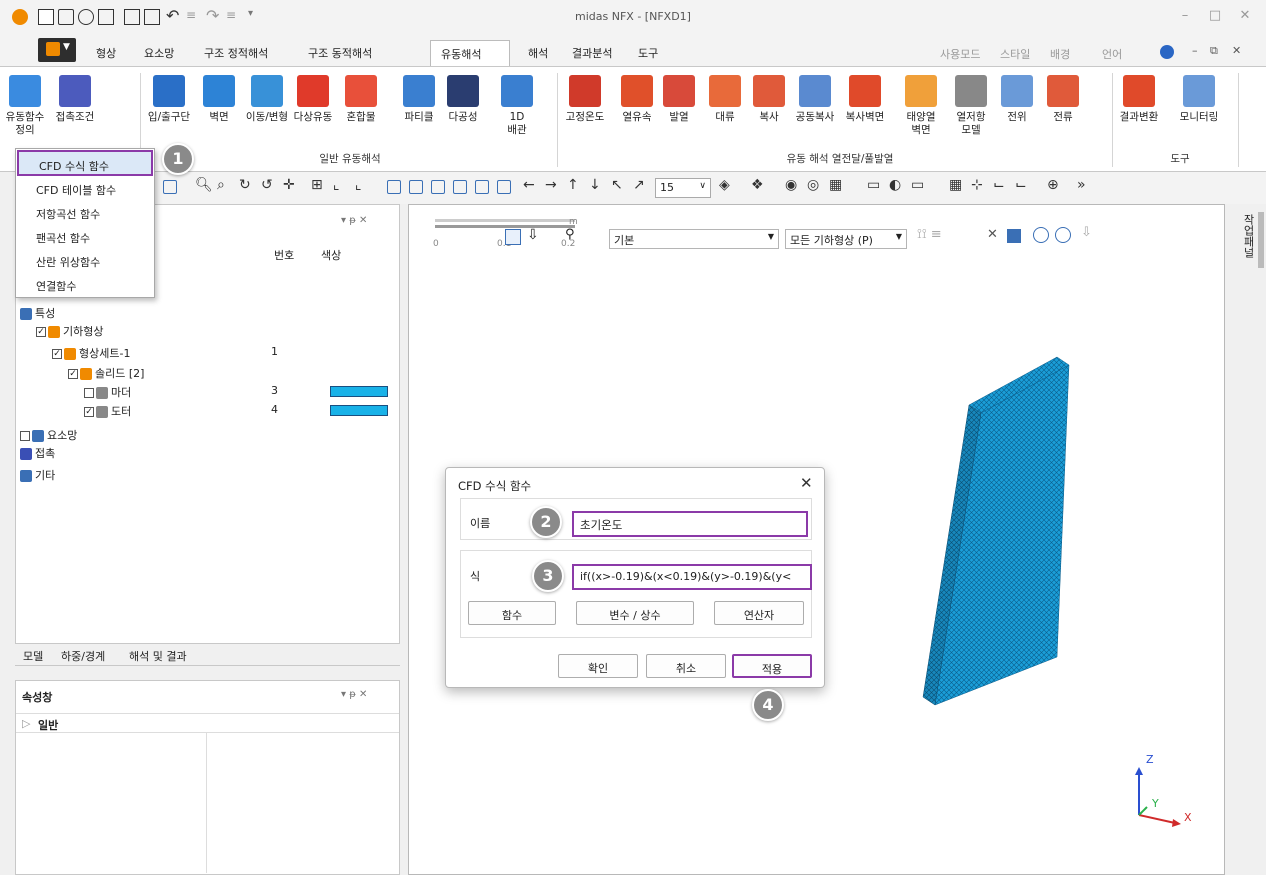  Describe the element at coordinates (1215, 18) in the screenshot. I see `maximize-button: □` at that location.